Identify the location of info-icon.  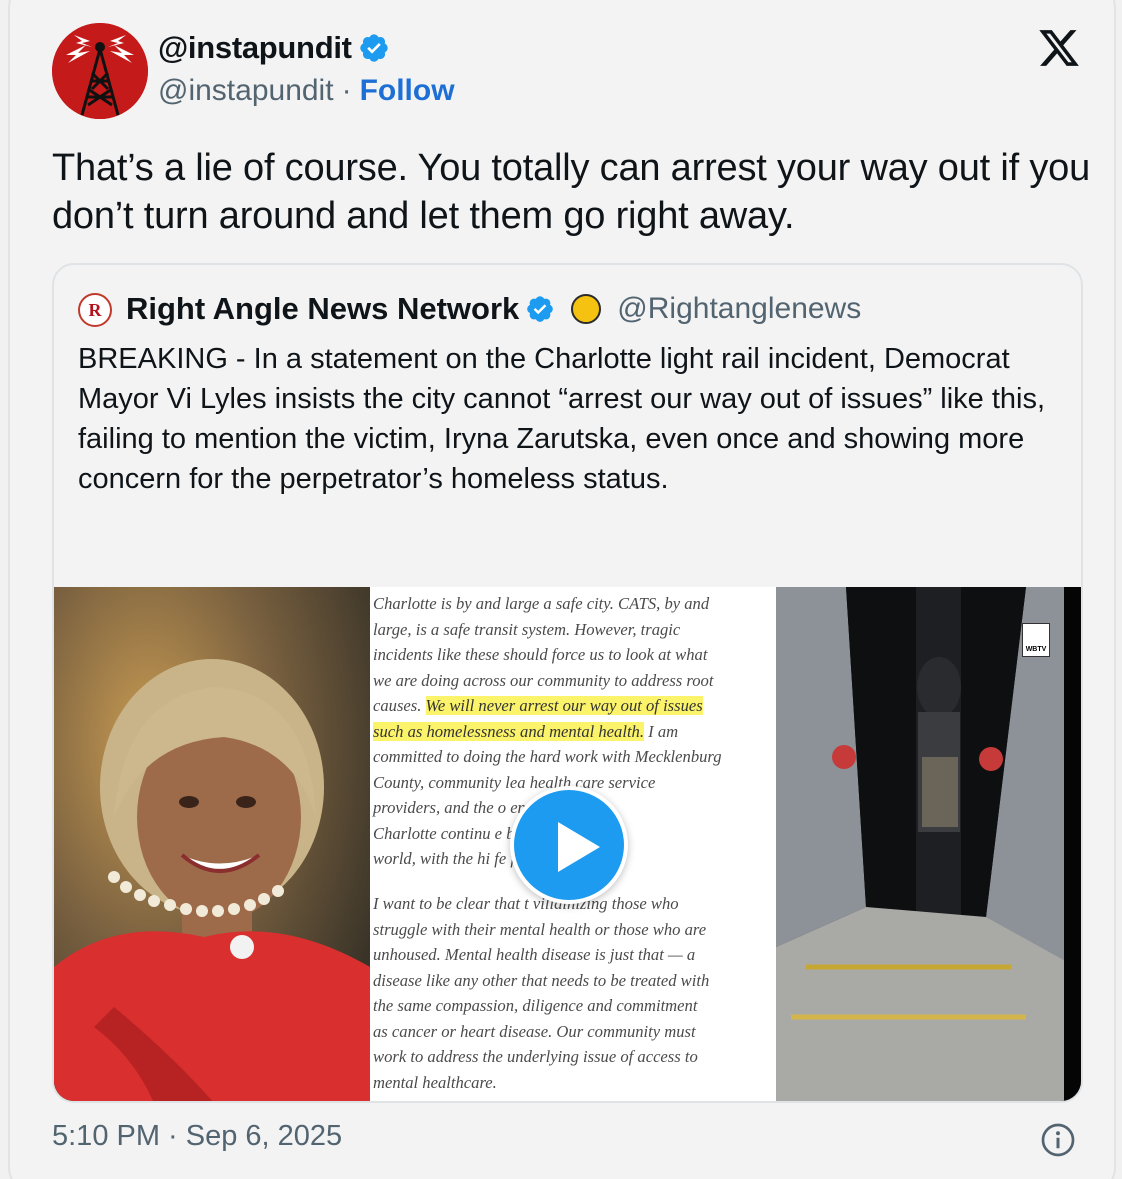
(1058, 1140).